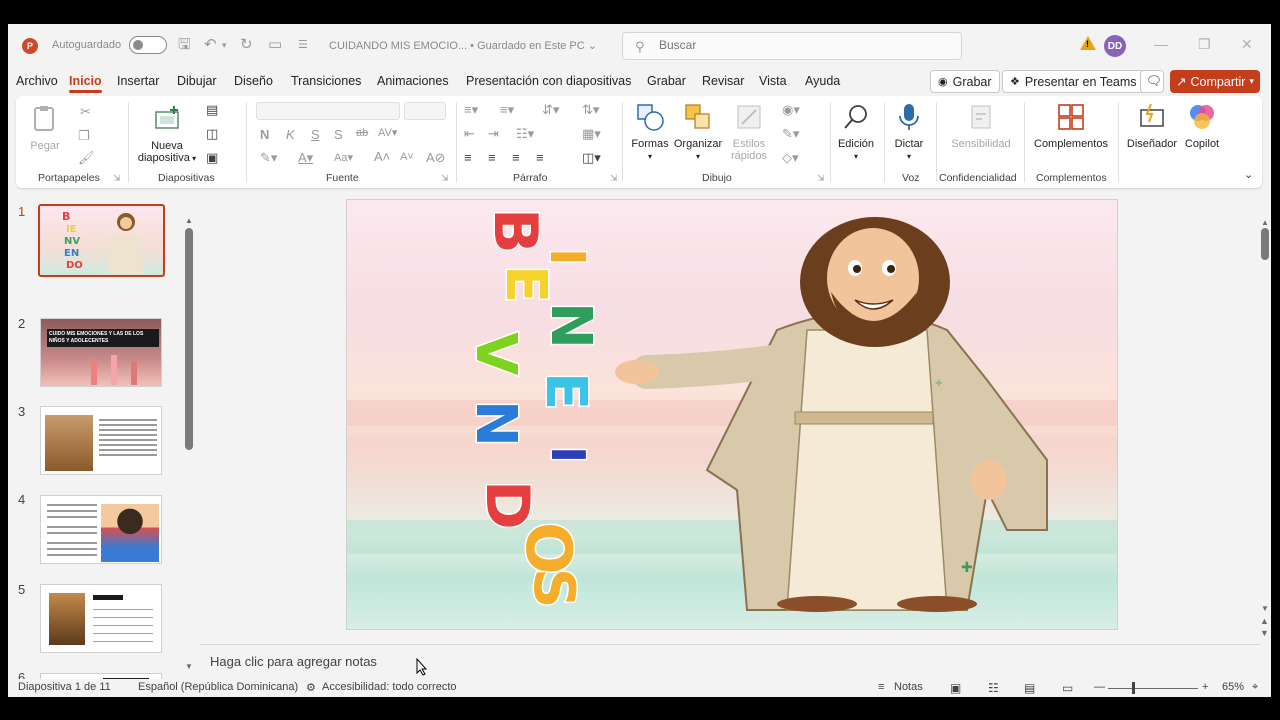 The height and width of the screenshot is (720, 1280). Describe the element at coordinates (1161, 44) in the screenshot. I see `minimize-icon: —` at that location.